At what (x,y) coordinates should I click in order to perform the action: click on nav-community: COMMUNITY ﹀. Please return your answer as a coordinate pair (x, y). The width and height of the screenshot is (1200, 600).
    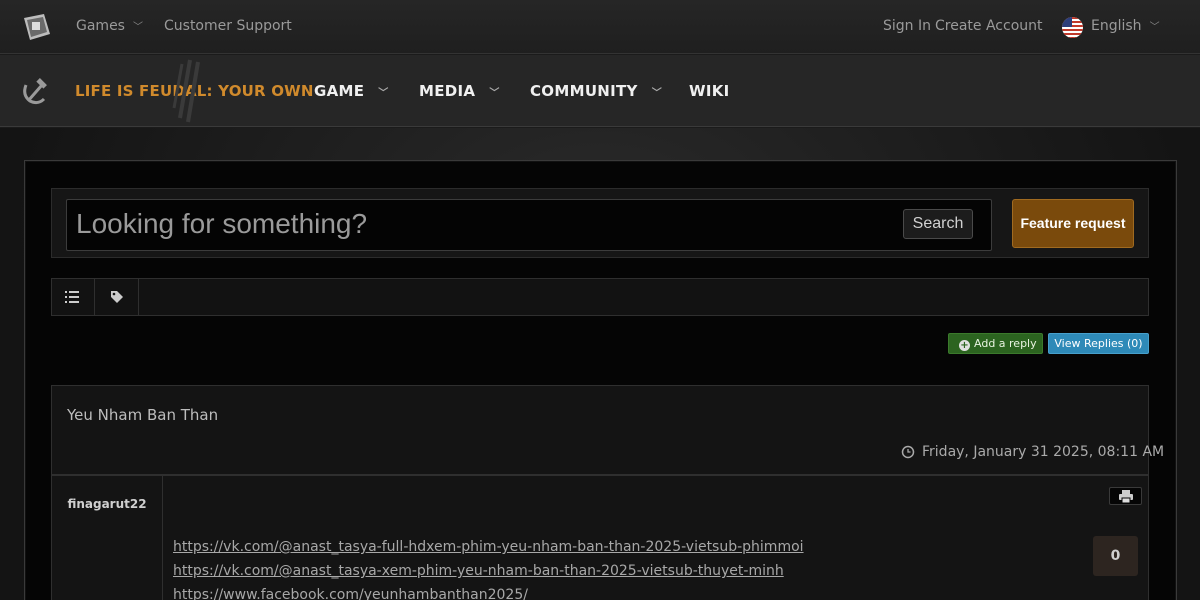
    Looking at the image, I should click on (596, 91).